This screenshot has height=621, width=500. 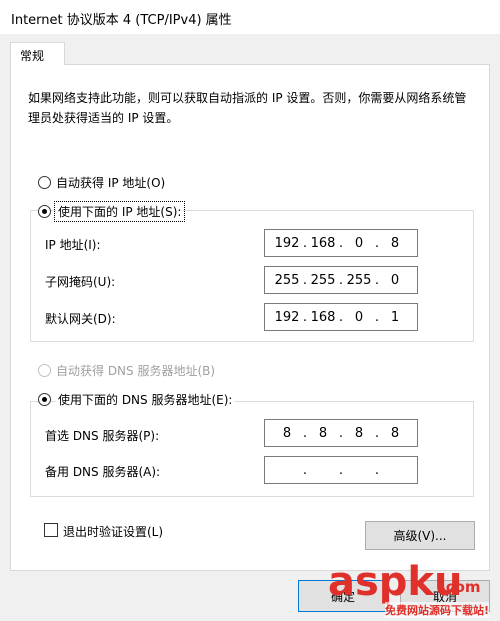 I want to click on validate-settings-label: 退出时验证设置(L), so click(x=113, y=532).